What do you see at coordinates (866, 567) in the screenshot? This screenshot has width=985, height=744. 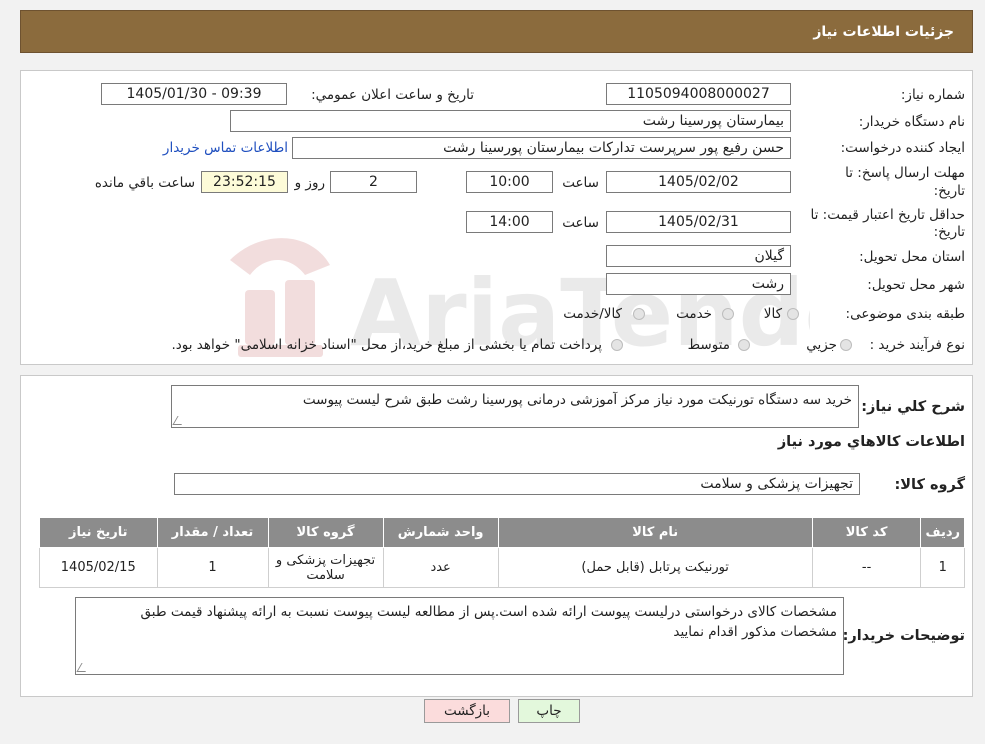 I see `cell-code: --` at bounding box center [866, 567].